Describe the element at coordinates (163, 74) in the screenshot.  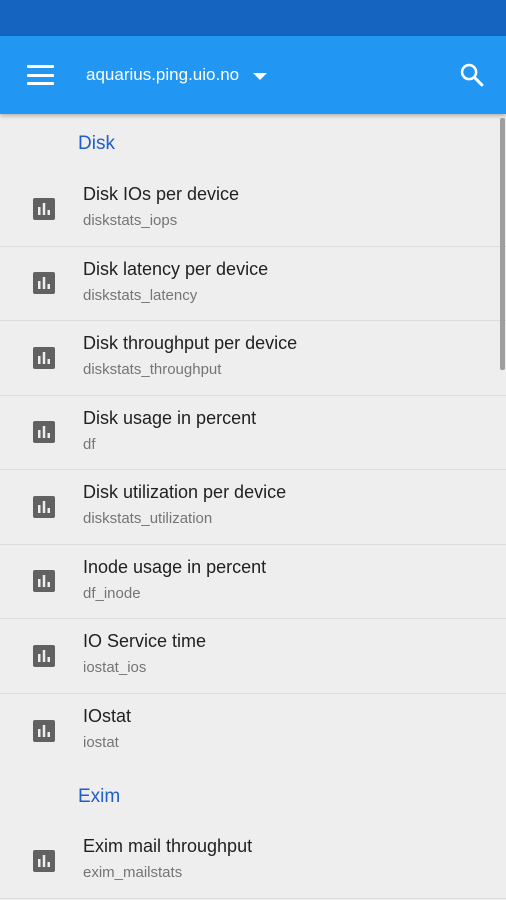
I see `server-name: aquarius.ping.uio.no` at that location.